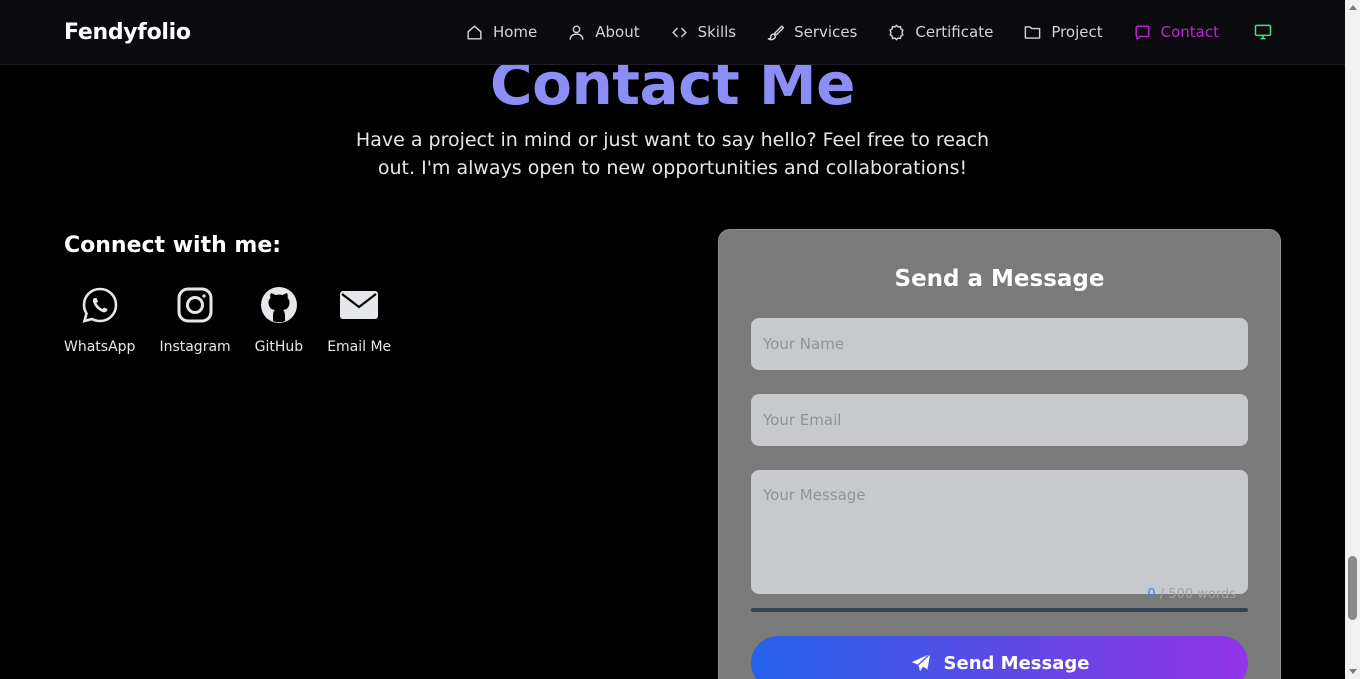 This screenshot has width=1360, height=679. Describe the element at coordinates (1353, 671) in the screenshot. I see `scroll-down-arrow` at that location.